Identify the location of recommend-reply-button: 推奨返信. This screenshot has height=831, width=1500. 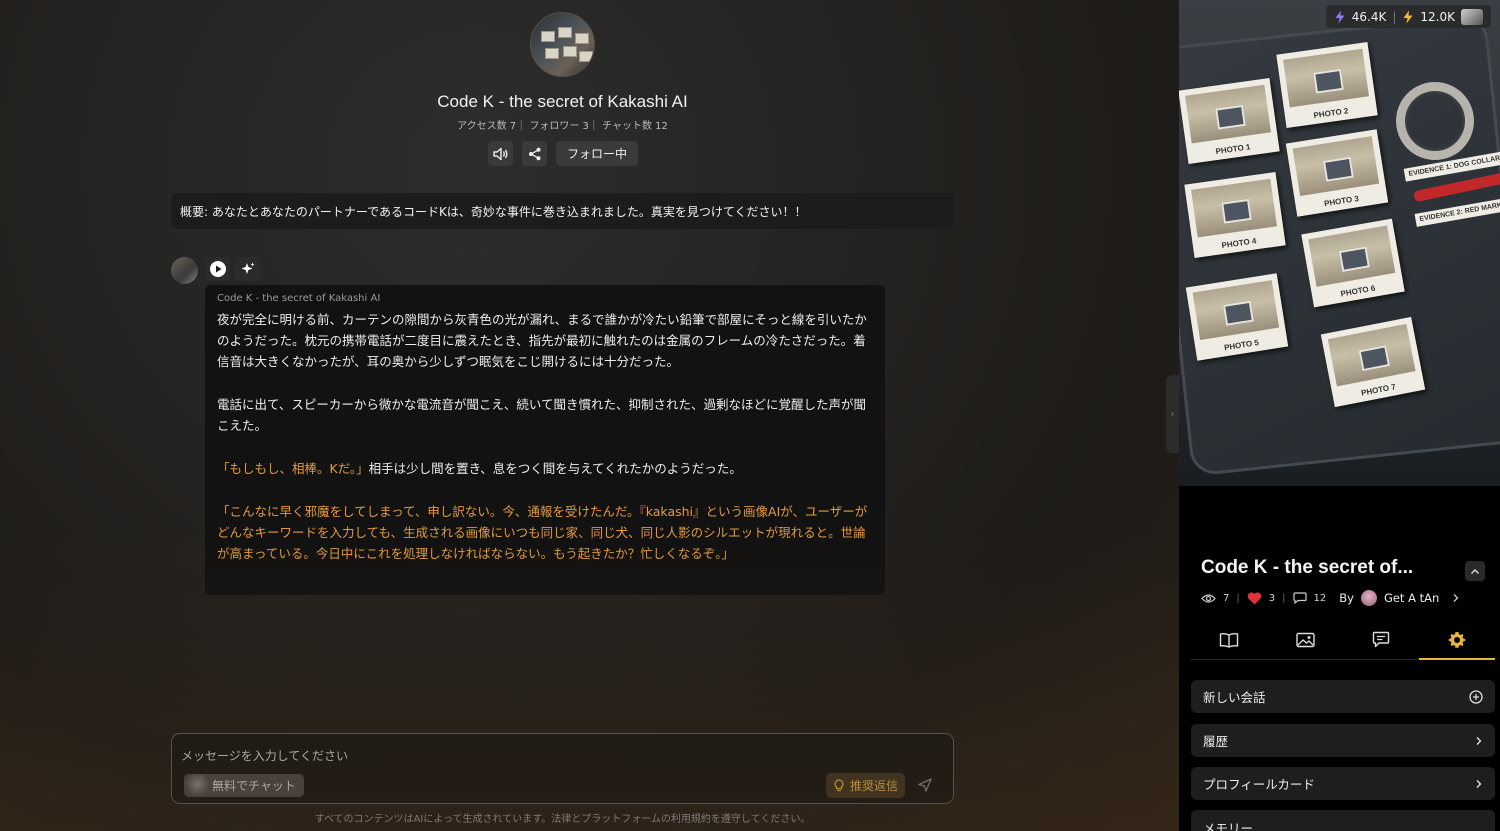
(866, 785).